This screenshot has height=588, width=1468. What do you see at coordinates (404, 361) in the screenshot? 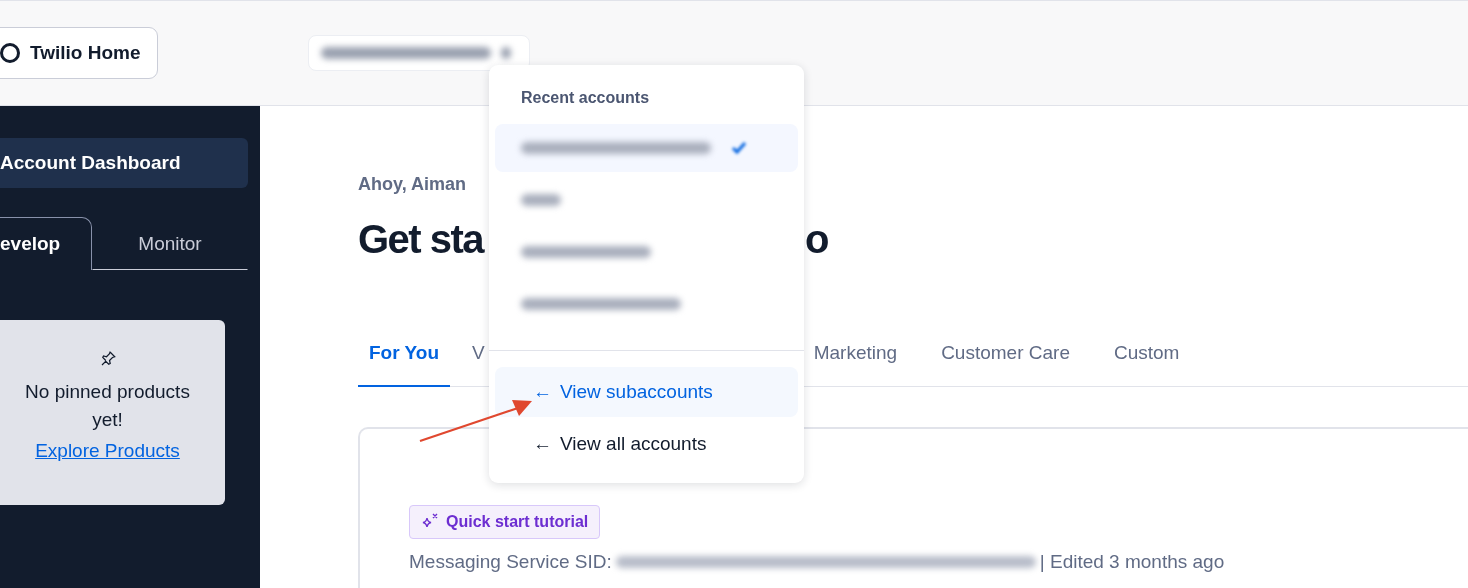
I see `category-tab: For You` at bounding box center [404, 361].